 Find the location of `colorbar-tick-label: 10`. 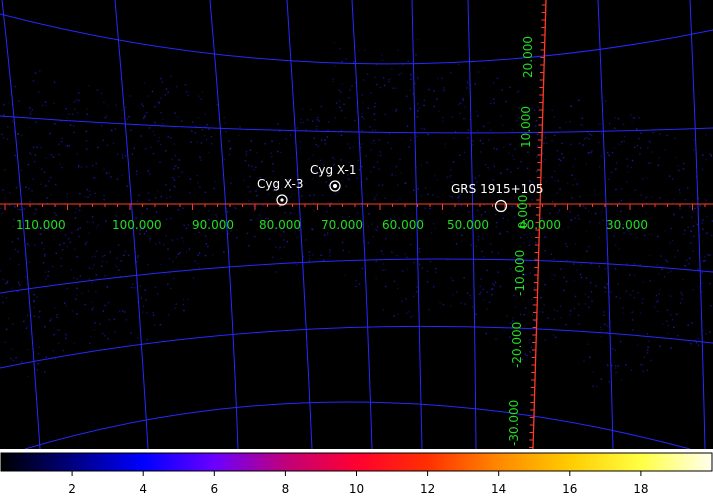

colorbar-tick-label: 10 is located at coordinates (356, 489).